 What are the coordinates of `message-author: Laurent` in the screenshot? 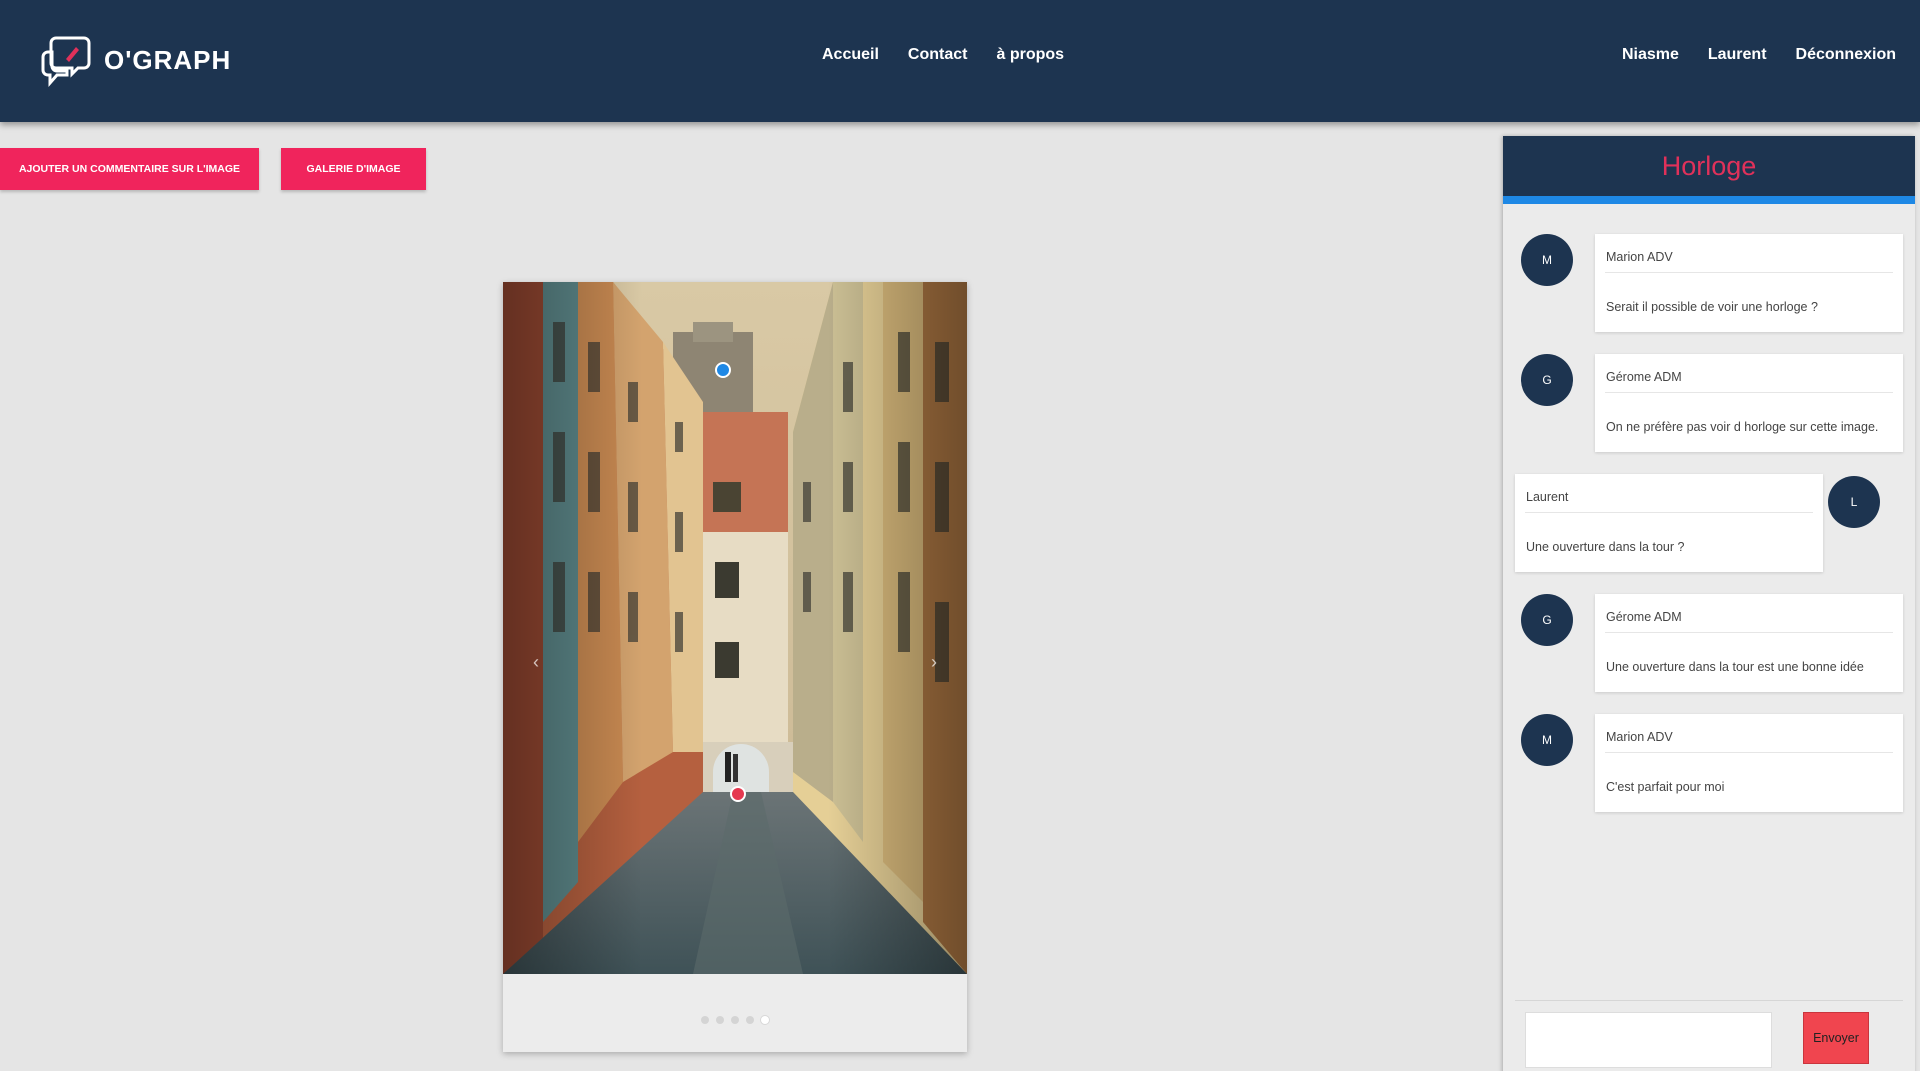 It's located at (1547, 497).